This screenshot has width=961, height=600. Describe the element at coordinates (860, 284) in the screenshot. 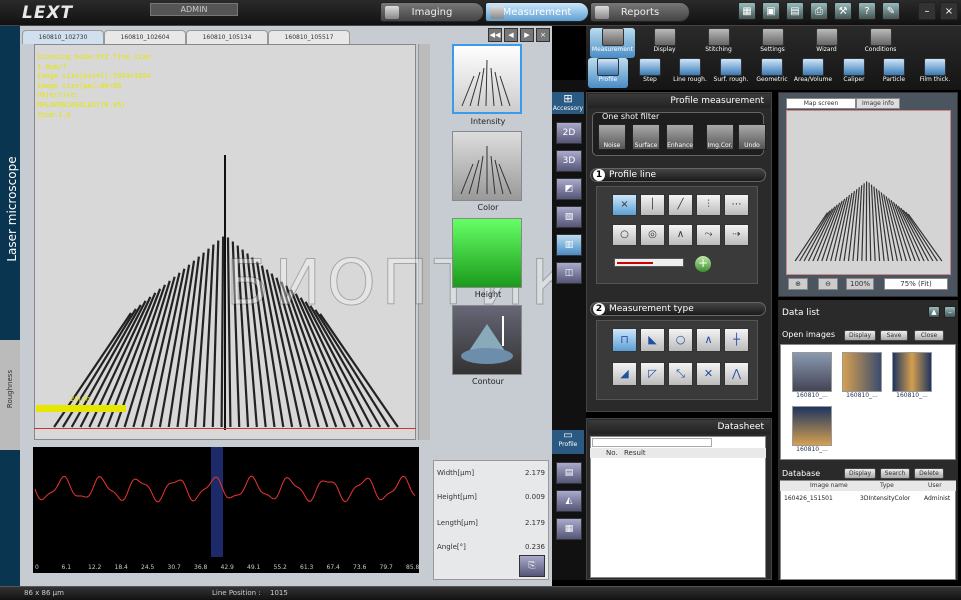

I see `zoom-100-button: 100%` at that location.